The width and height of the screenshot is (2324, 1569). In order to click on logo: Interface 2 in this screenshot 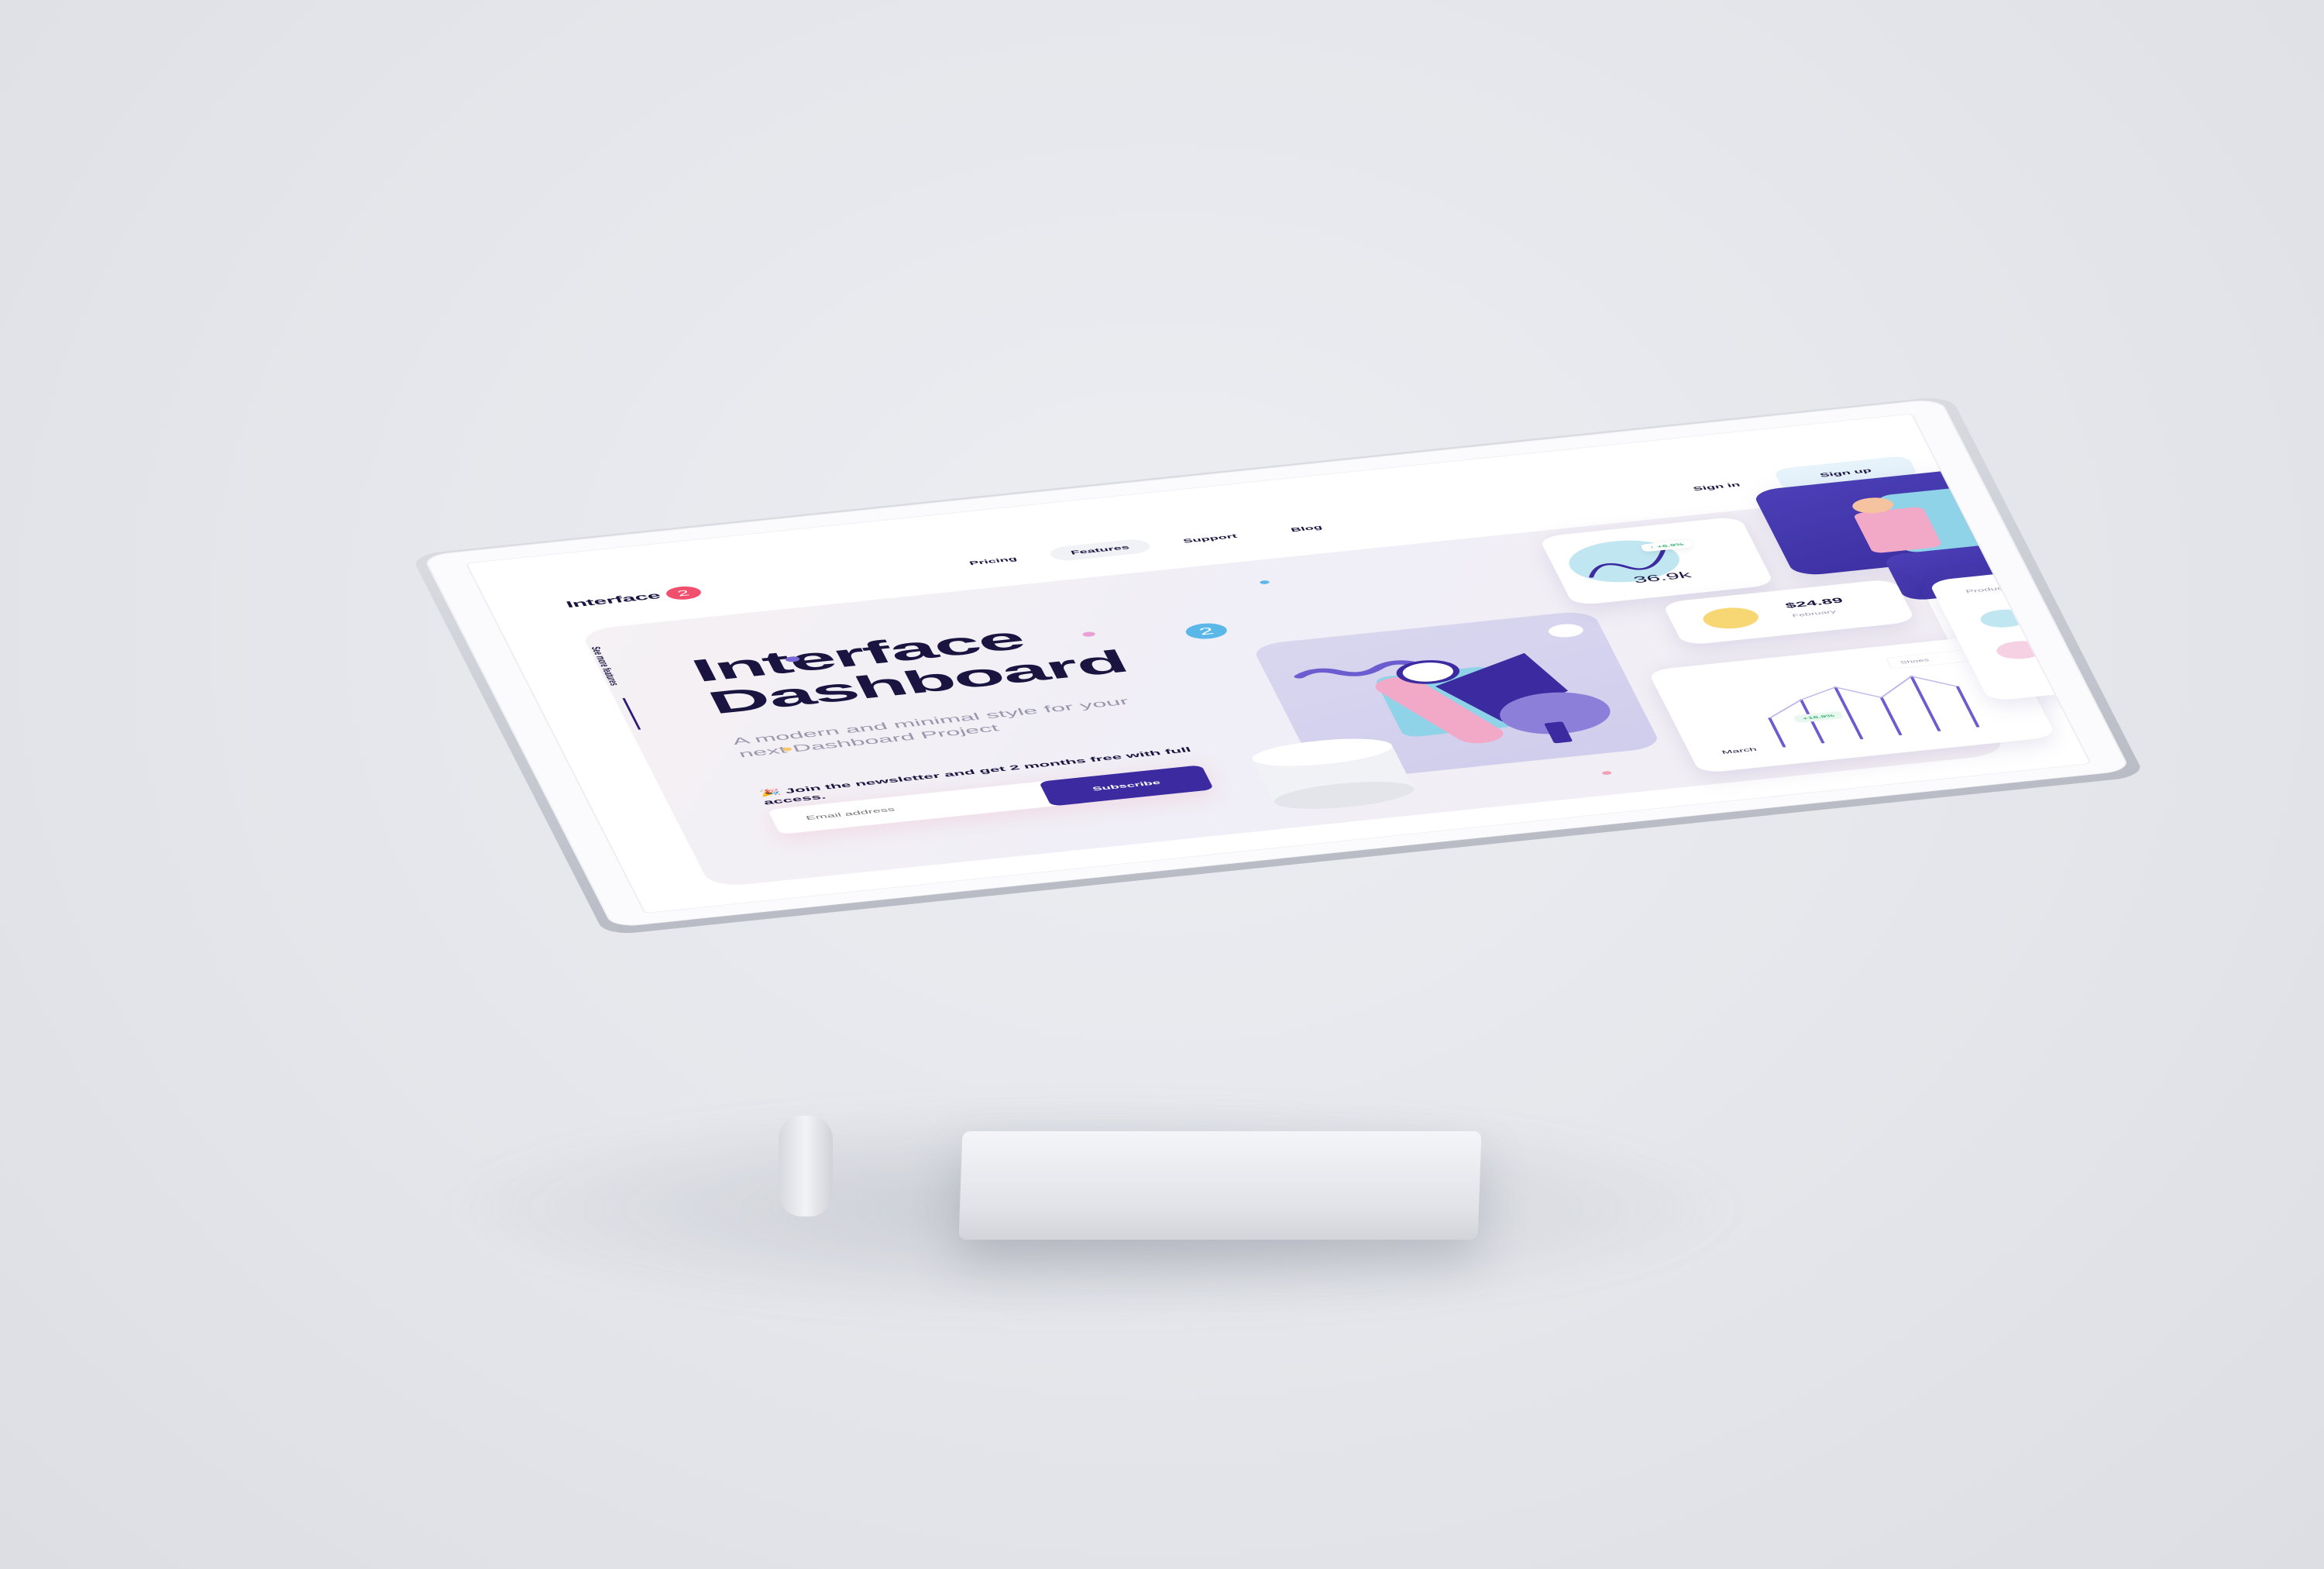, I will do `click(633, 597)`.